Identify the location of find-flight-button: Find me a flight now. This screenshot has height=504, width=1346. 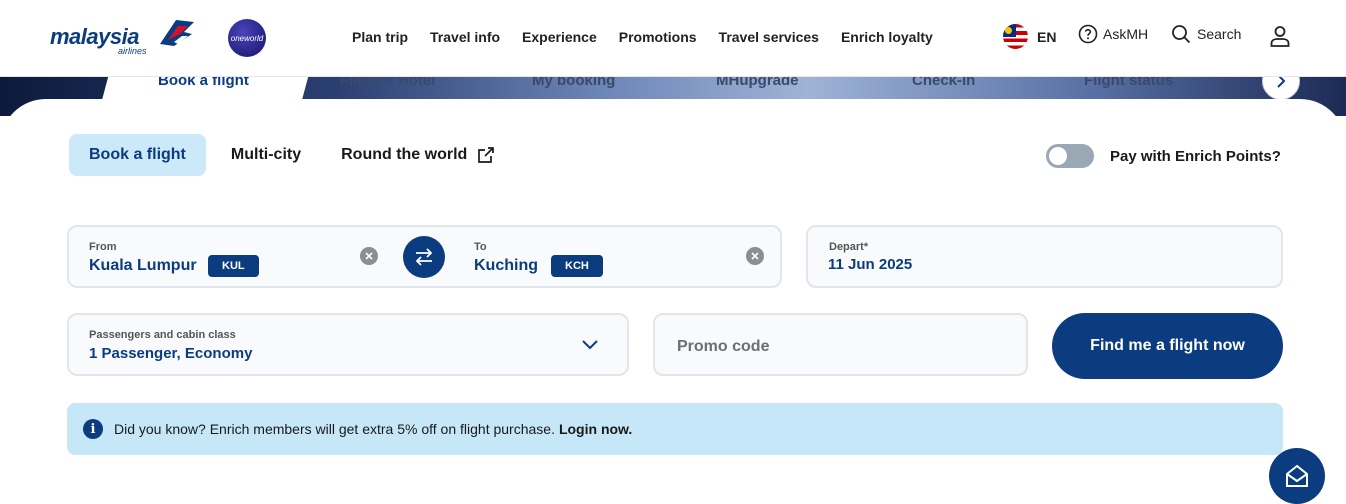
(1167, 346).